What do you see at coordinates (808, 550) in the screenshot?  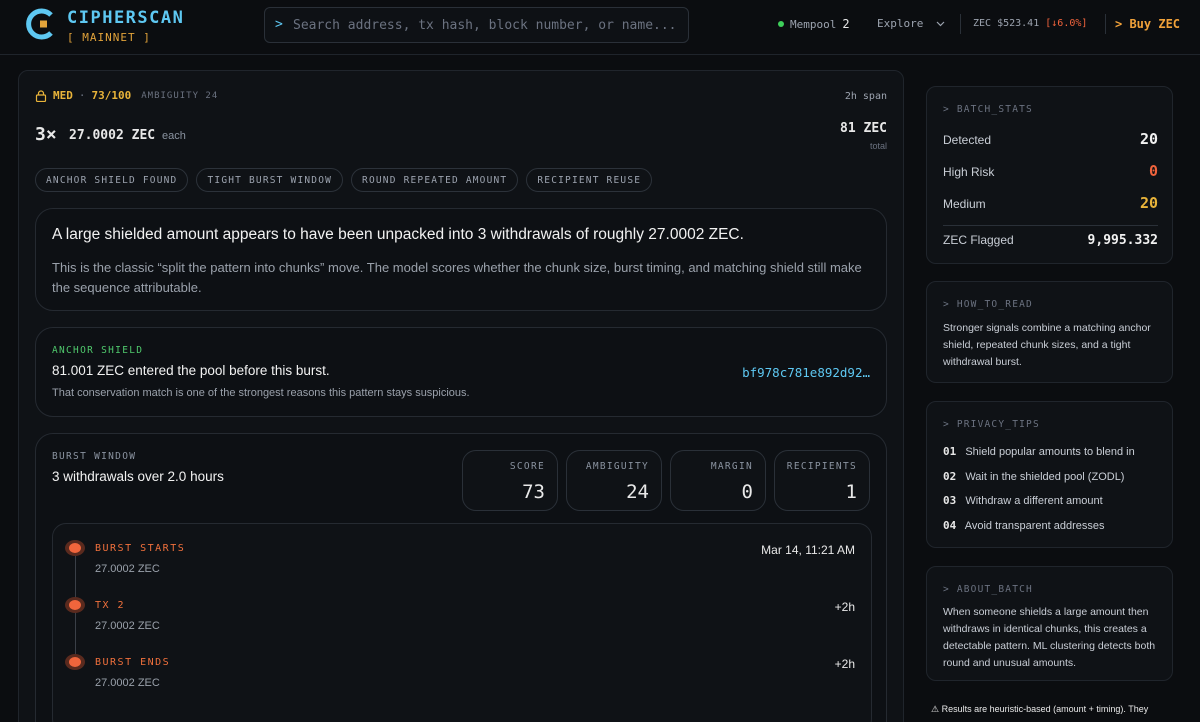 I see `timeline-time: Mar 14, 11:21 AM` at bounding box center [808, 550].